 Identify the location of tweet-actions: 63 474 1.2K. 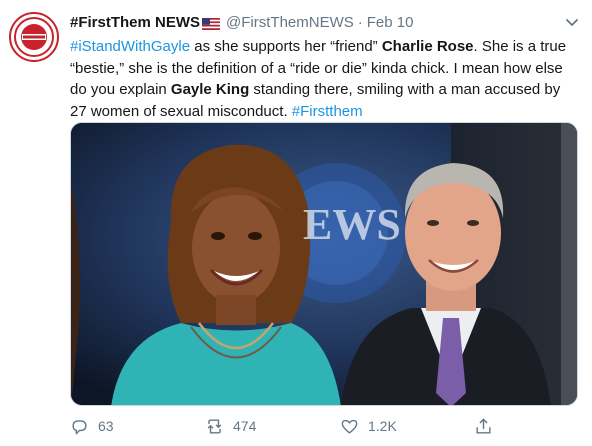
(325, 426).